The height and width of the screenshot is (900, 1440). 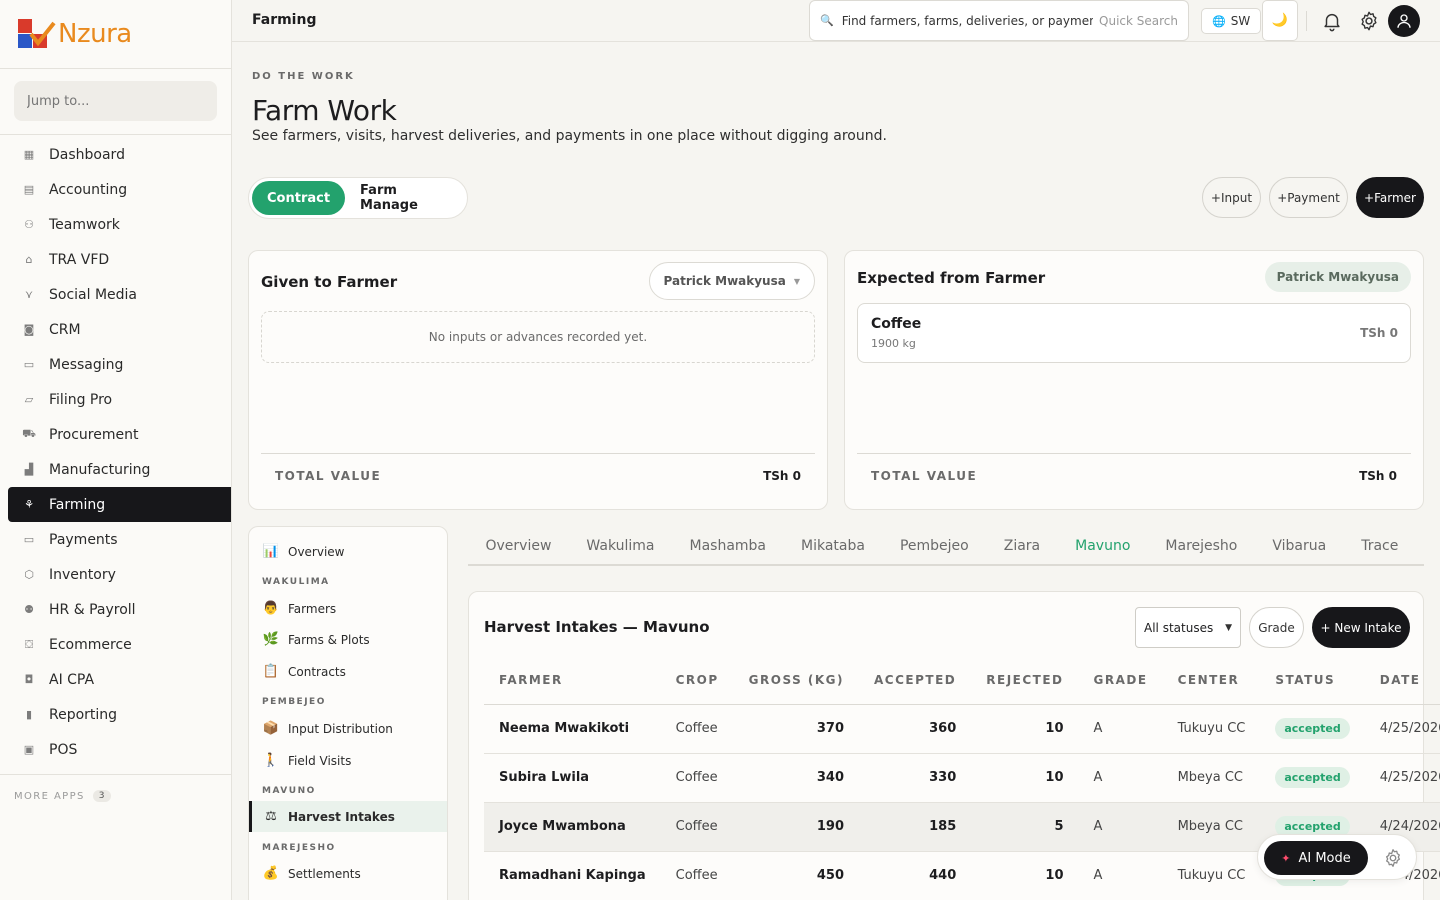 I want to click on new-intake-button: + New Intake, so click(x=1361, y=627).